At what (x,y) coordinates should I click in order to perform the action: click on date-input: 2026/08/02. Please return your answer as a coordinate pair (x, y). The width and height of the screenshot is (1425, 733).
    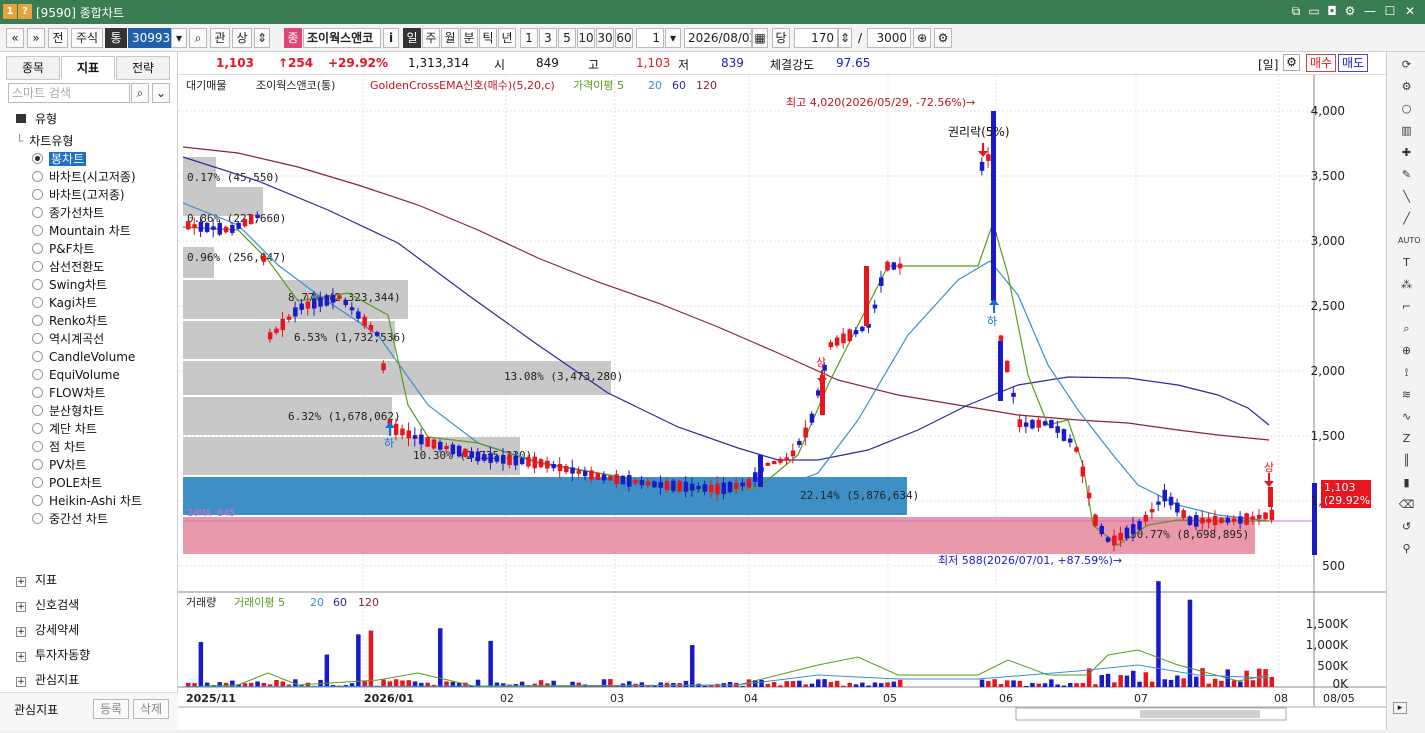
    Looking at the image, I should click on (718, 38).